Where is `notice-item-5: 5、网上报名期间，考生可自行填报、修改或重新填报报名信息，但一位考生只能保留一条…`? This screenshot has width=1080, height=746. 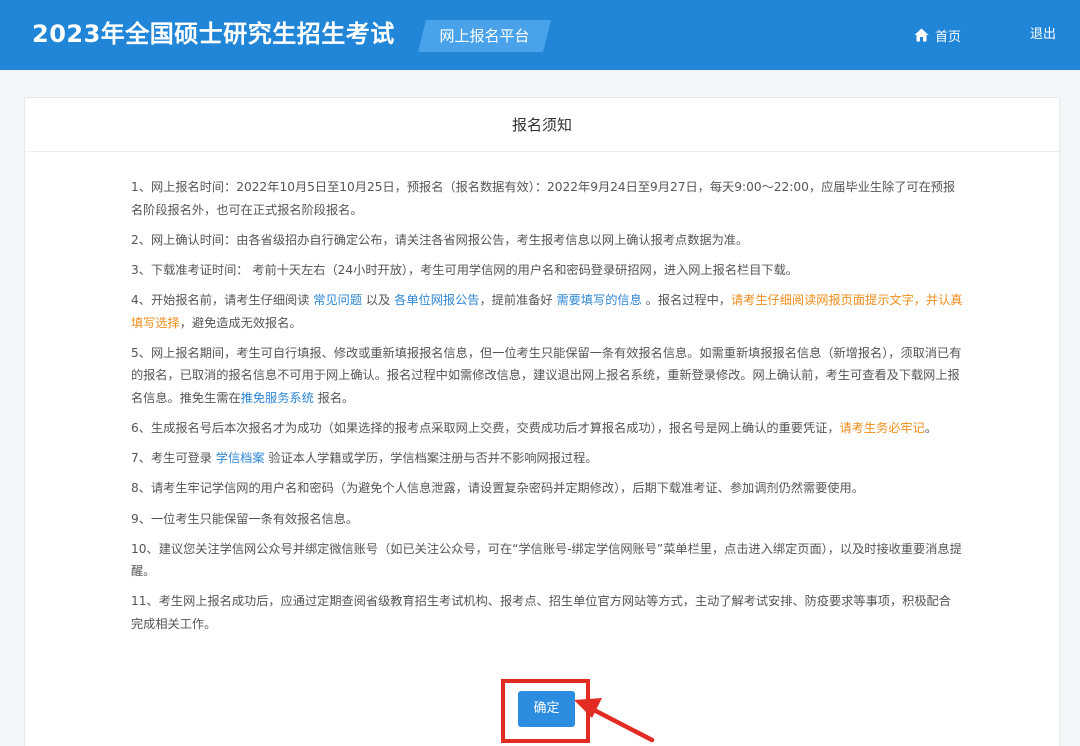 notice-item-5: 5、网上报名期间，考生可自行填报、修改或重新填报报名信息，但一位考生只能保留一条… is located at coordinates (547, 376).